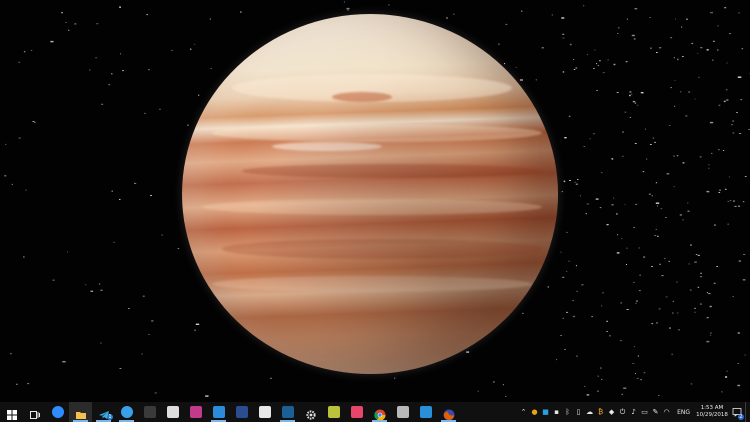 The width and height of the screenshot is (750, 422). Describe the element at coordinates (80, 412) in the screenshot. I see `file-explorer-button` at that location.